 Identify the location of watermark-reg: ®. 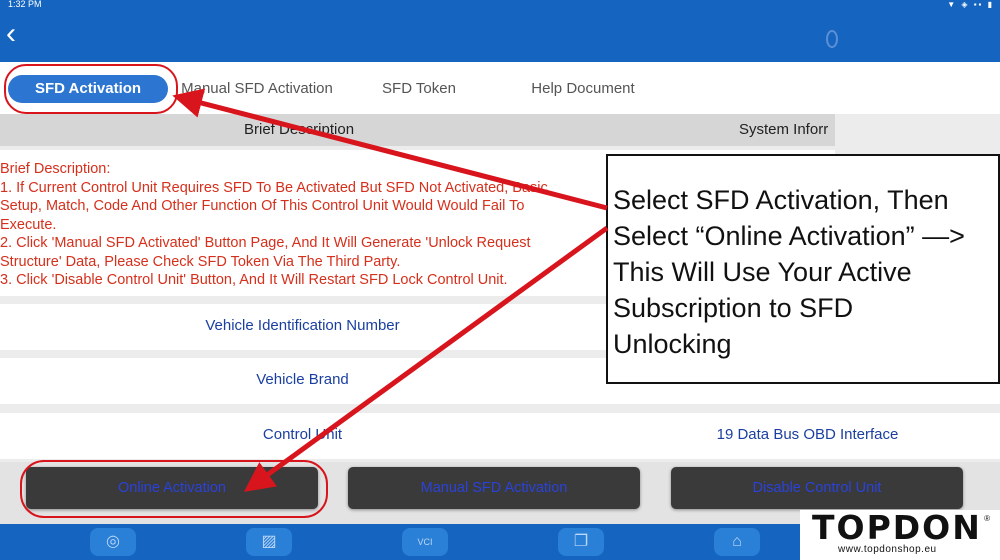
(987, 518).